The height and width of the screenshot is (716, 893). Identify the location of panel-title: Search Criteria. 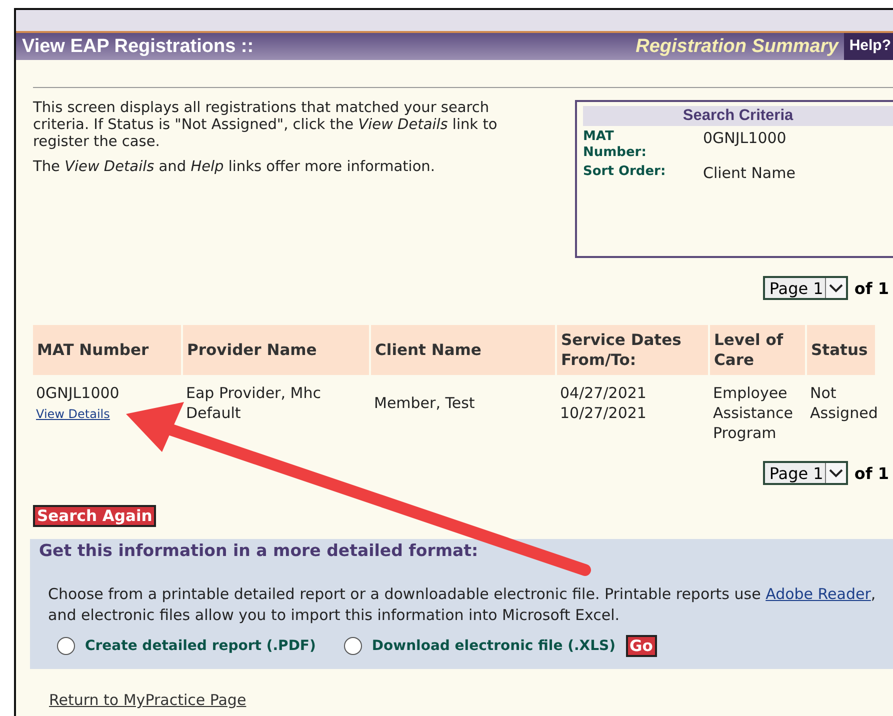
(738, 116).